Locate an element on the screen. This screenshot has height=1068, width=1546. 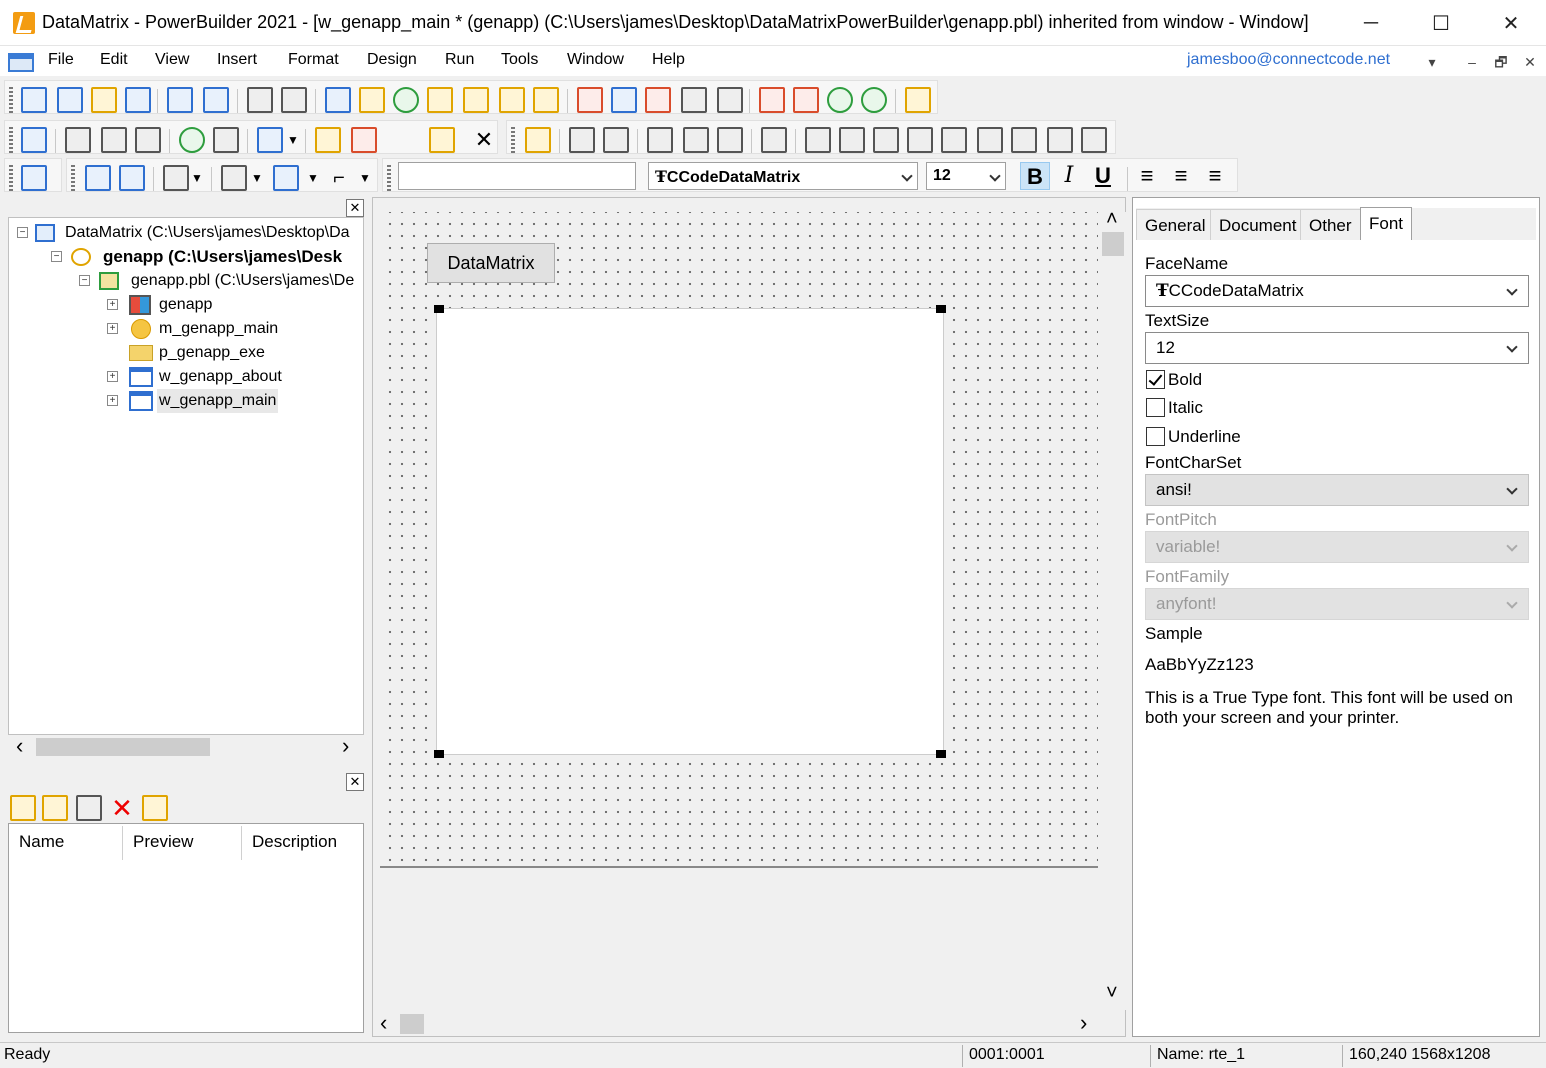
new-icon is located at coordinates (34, 100).